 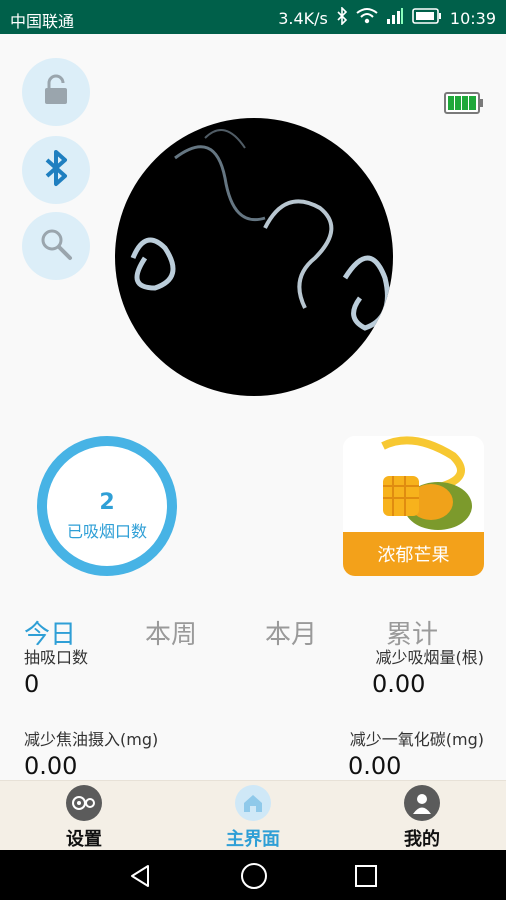 I want to click on bluetooth-button, so click(x=56, y=170).